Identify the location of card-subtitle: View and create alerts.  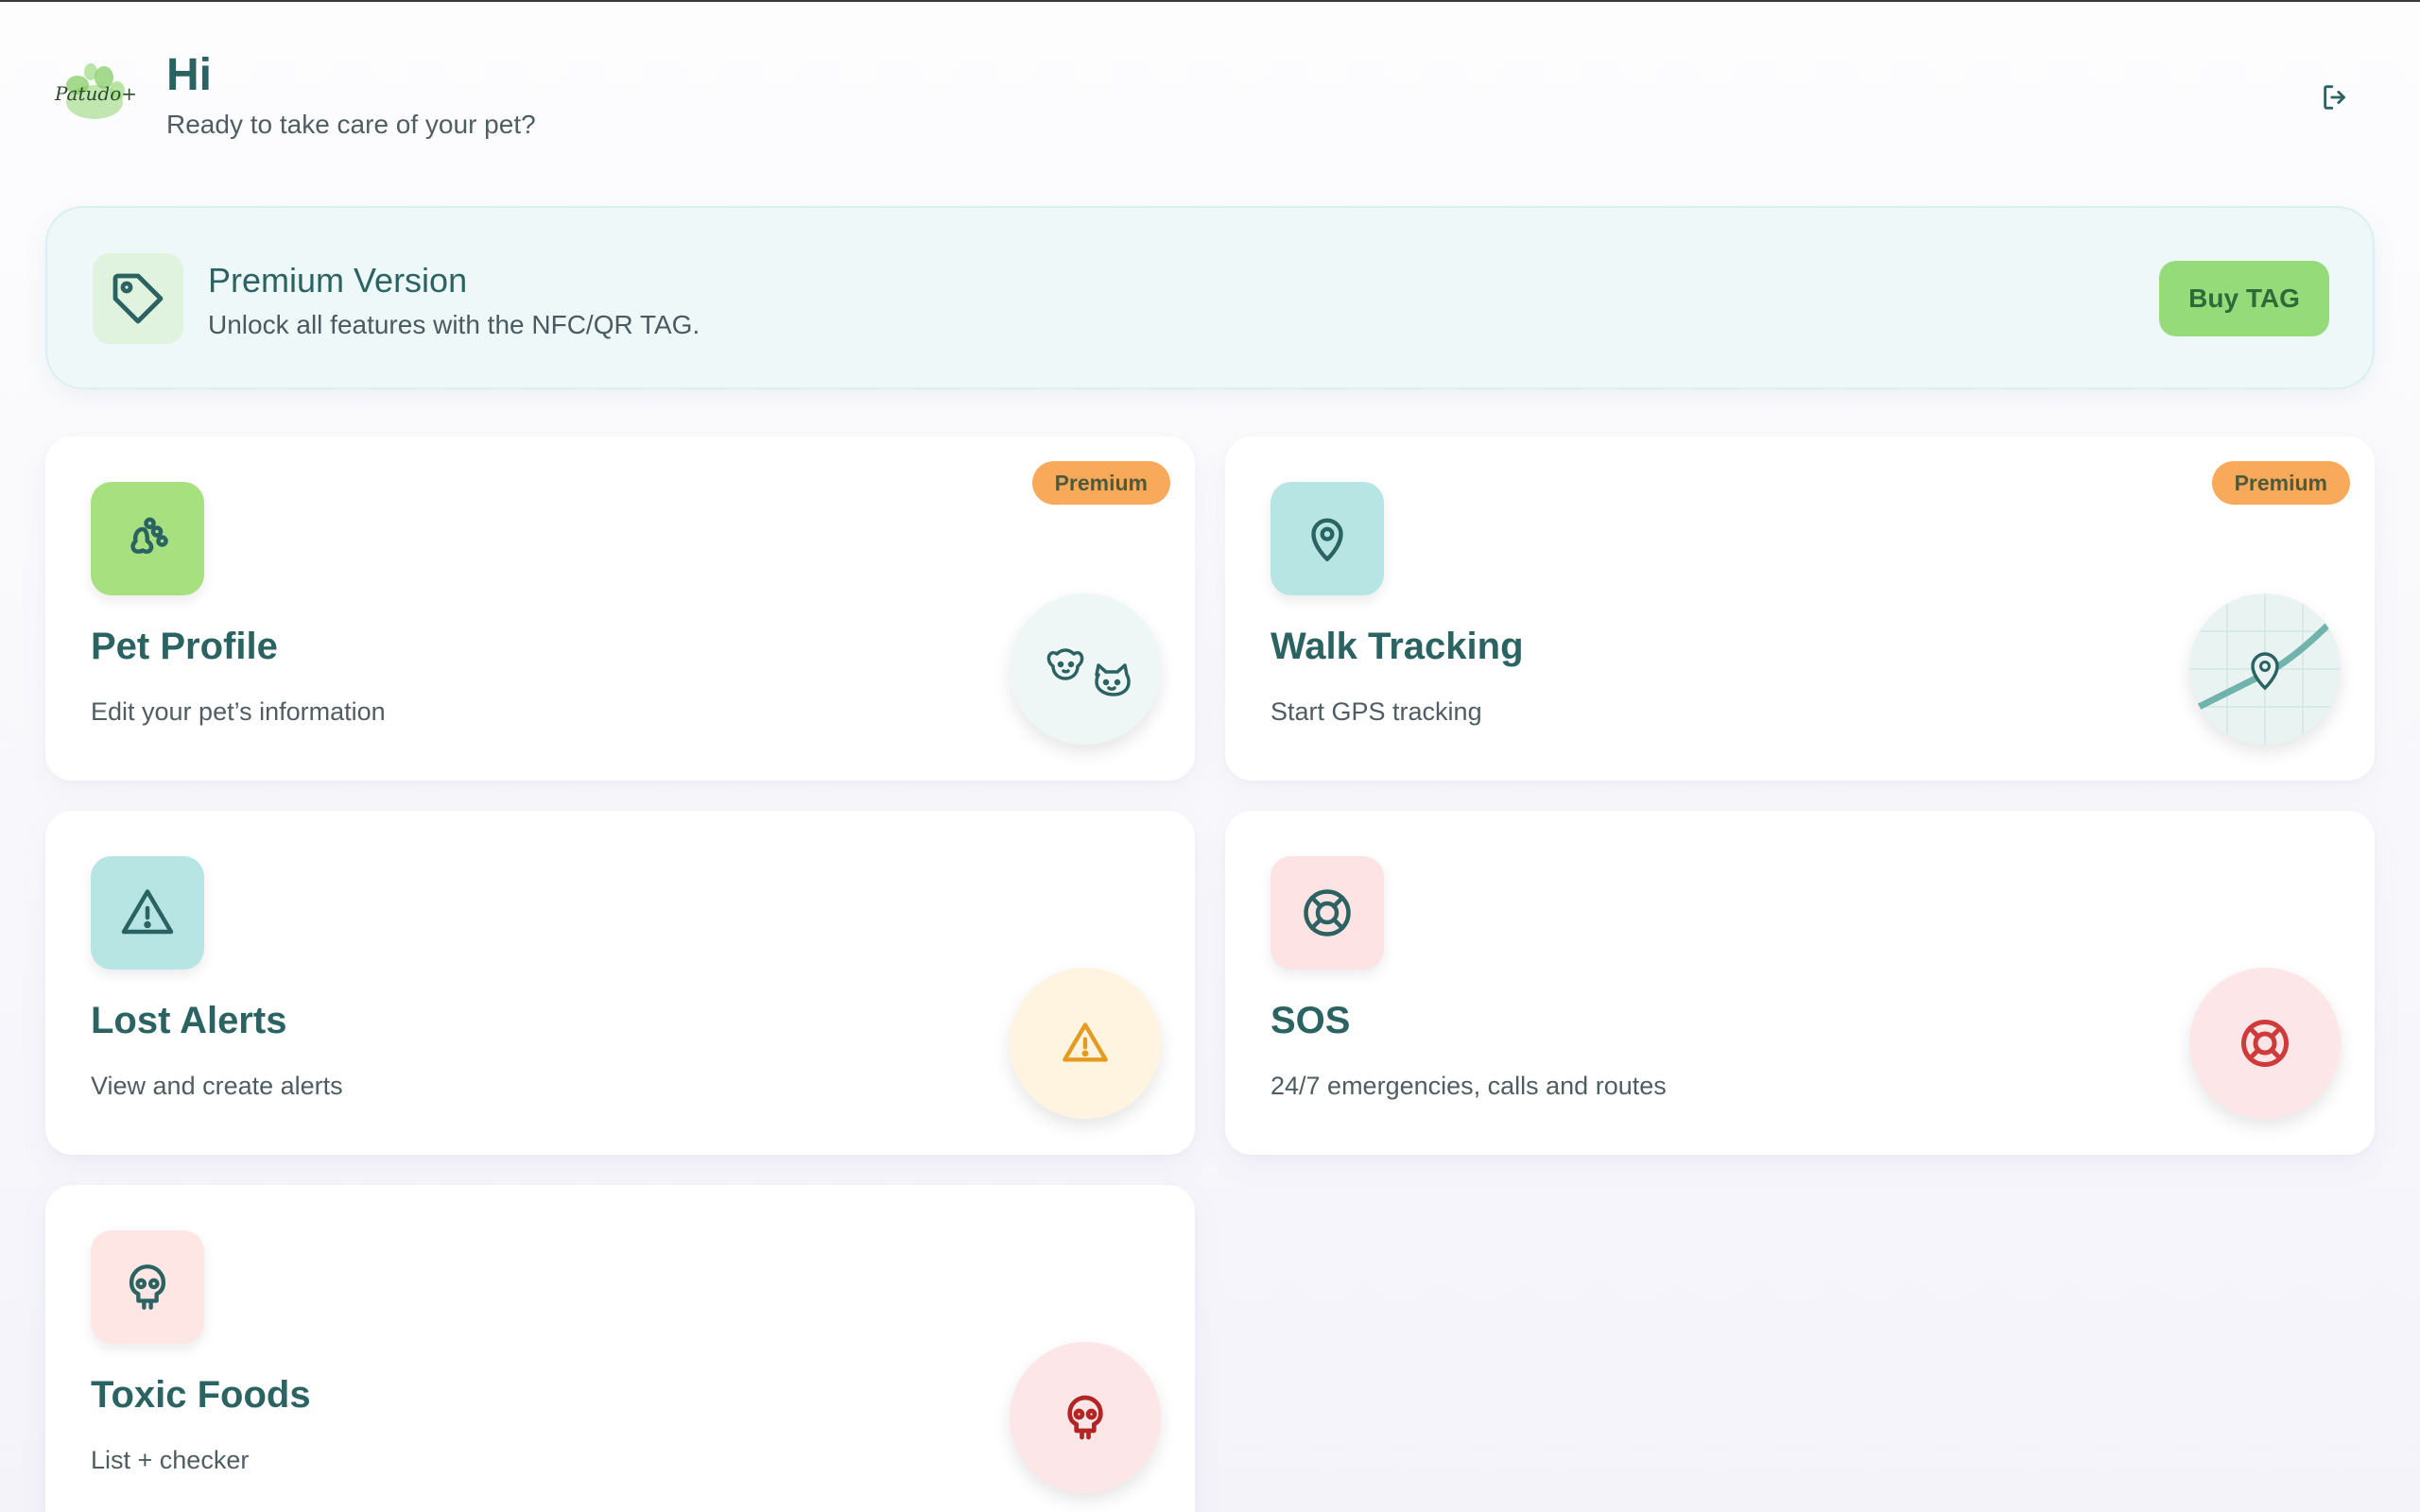
(217, 1086).